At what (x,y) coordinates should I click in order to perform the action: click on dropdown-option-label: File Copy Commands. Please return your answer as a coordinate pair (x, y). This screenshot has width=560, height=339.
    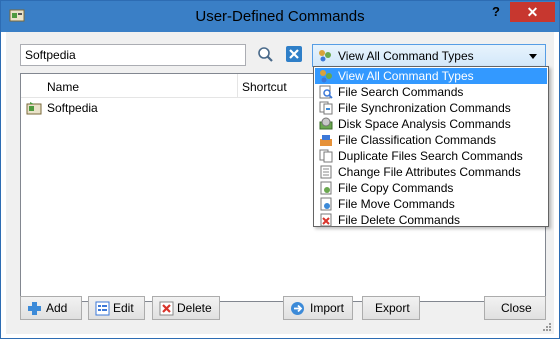
    Looking at the image, I should click on (396, 188).